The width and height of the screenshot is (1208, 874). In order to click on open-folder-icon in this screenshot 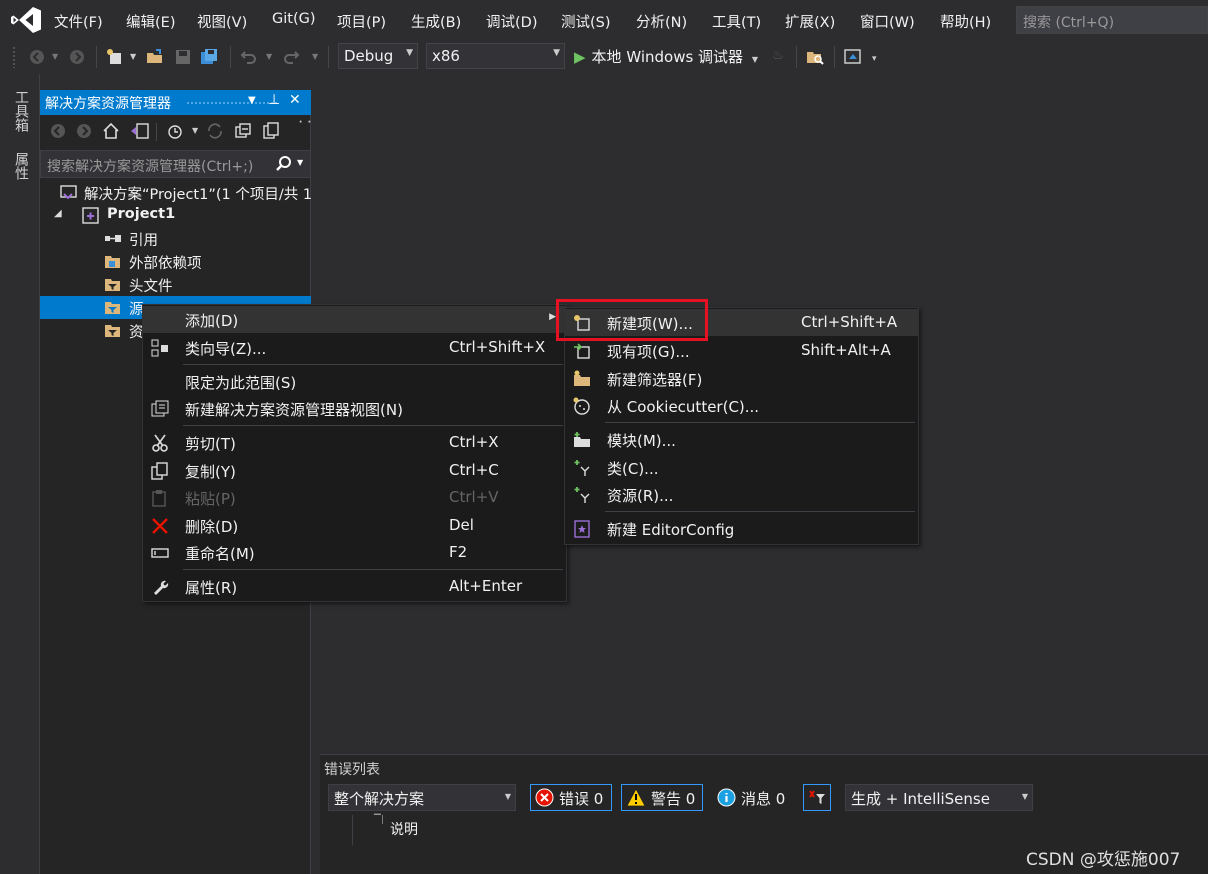, I will do `click(155, 57)`.